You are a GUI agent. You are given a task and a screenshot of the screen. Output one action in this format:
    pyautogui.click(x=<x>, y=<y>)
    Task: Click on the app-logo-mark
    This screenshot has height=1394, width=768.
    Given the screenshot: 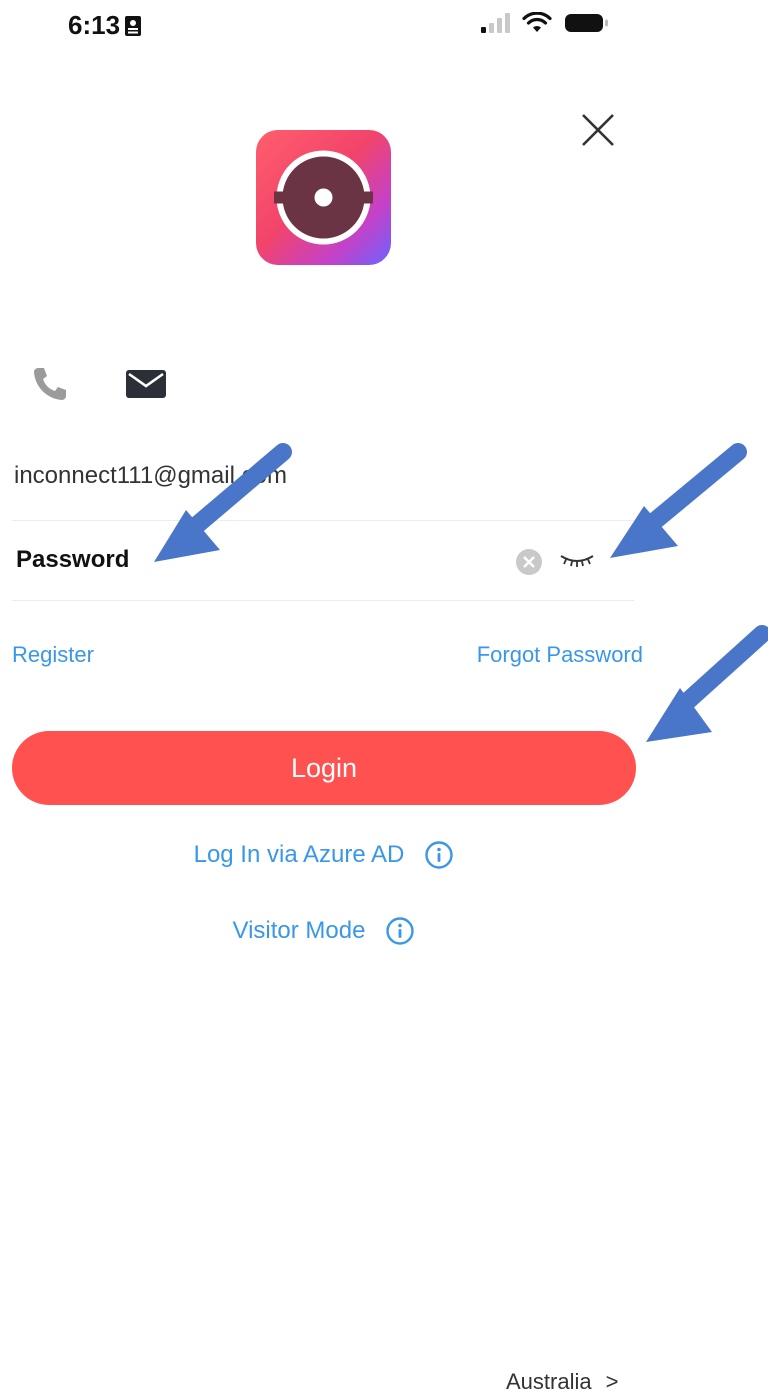 What is the action you would take?
    pyautogui.click(x=323, y=197)
    